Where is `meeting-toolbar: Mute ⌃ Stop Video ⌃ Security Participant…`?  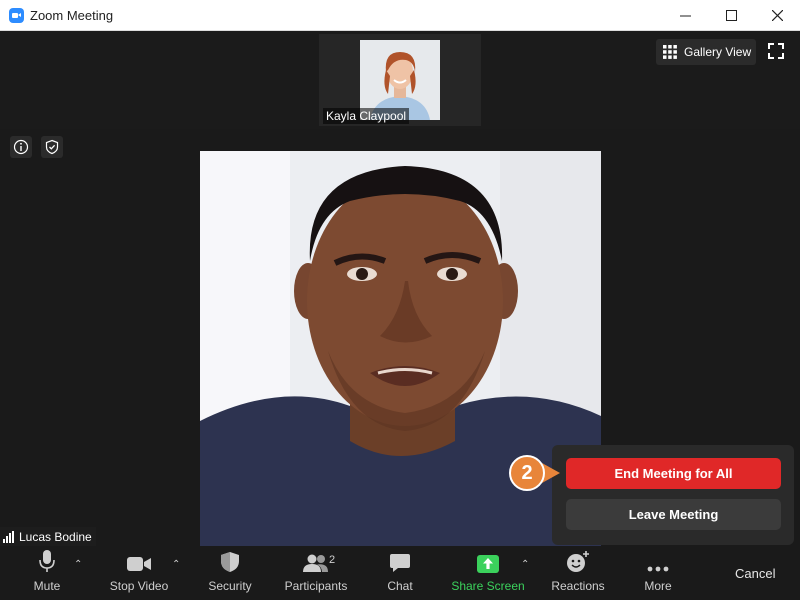 meeting-toolbar: Mute ⌃ Stop Video ⌃ Security Participant… is located at coordinates (400, 573).